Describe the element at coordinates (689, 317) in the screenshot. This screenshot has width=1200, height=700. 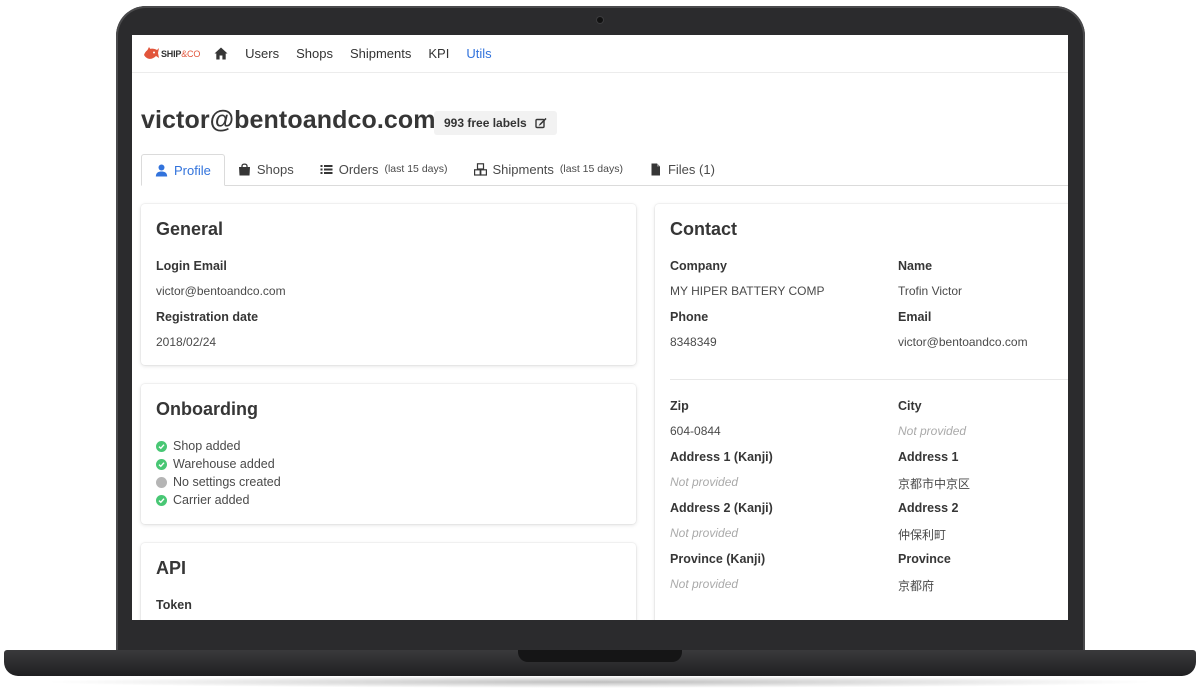
I see `phone-label: Phone` at that location.